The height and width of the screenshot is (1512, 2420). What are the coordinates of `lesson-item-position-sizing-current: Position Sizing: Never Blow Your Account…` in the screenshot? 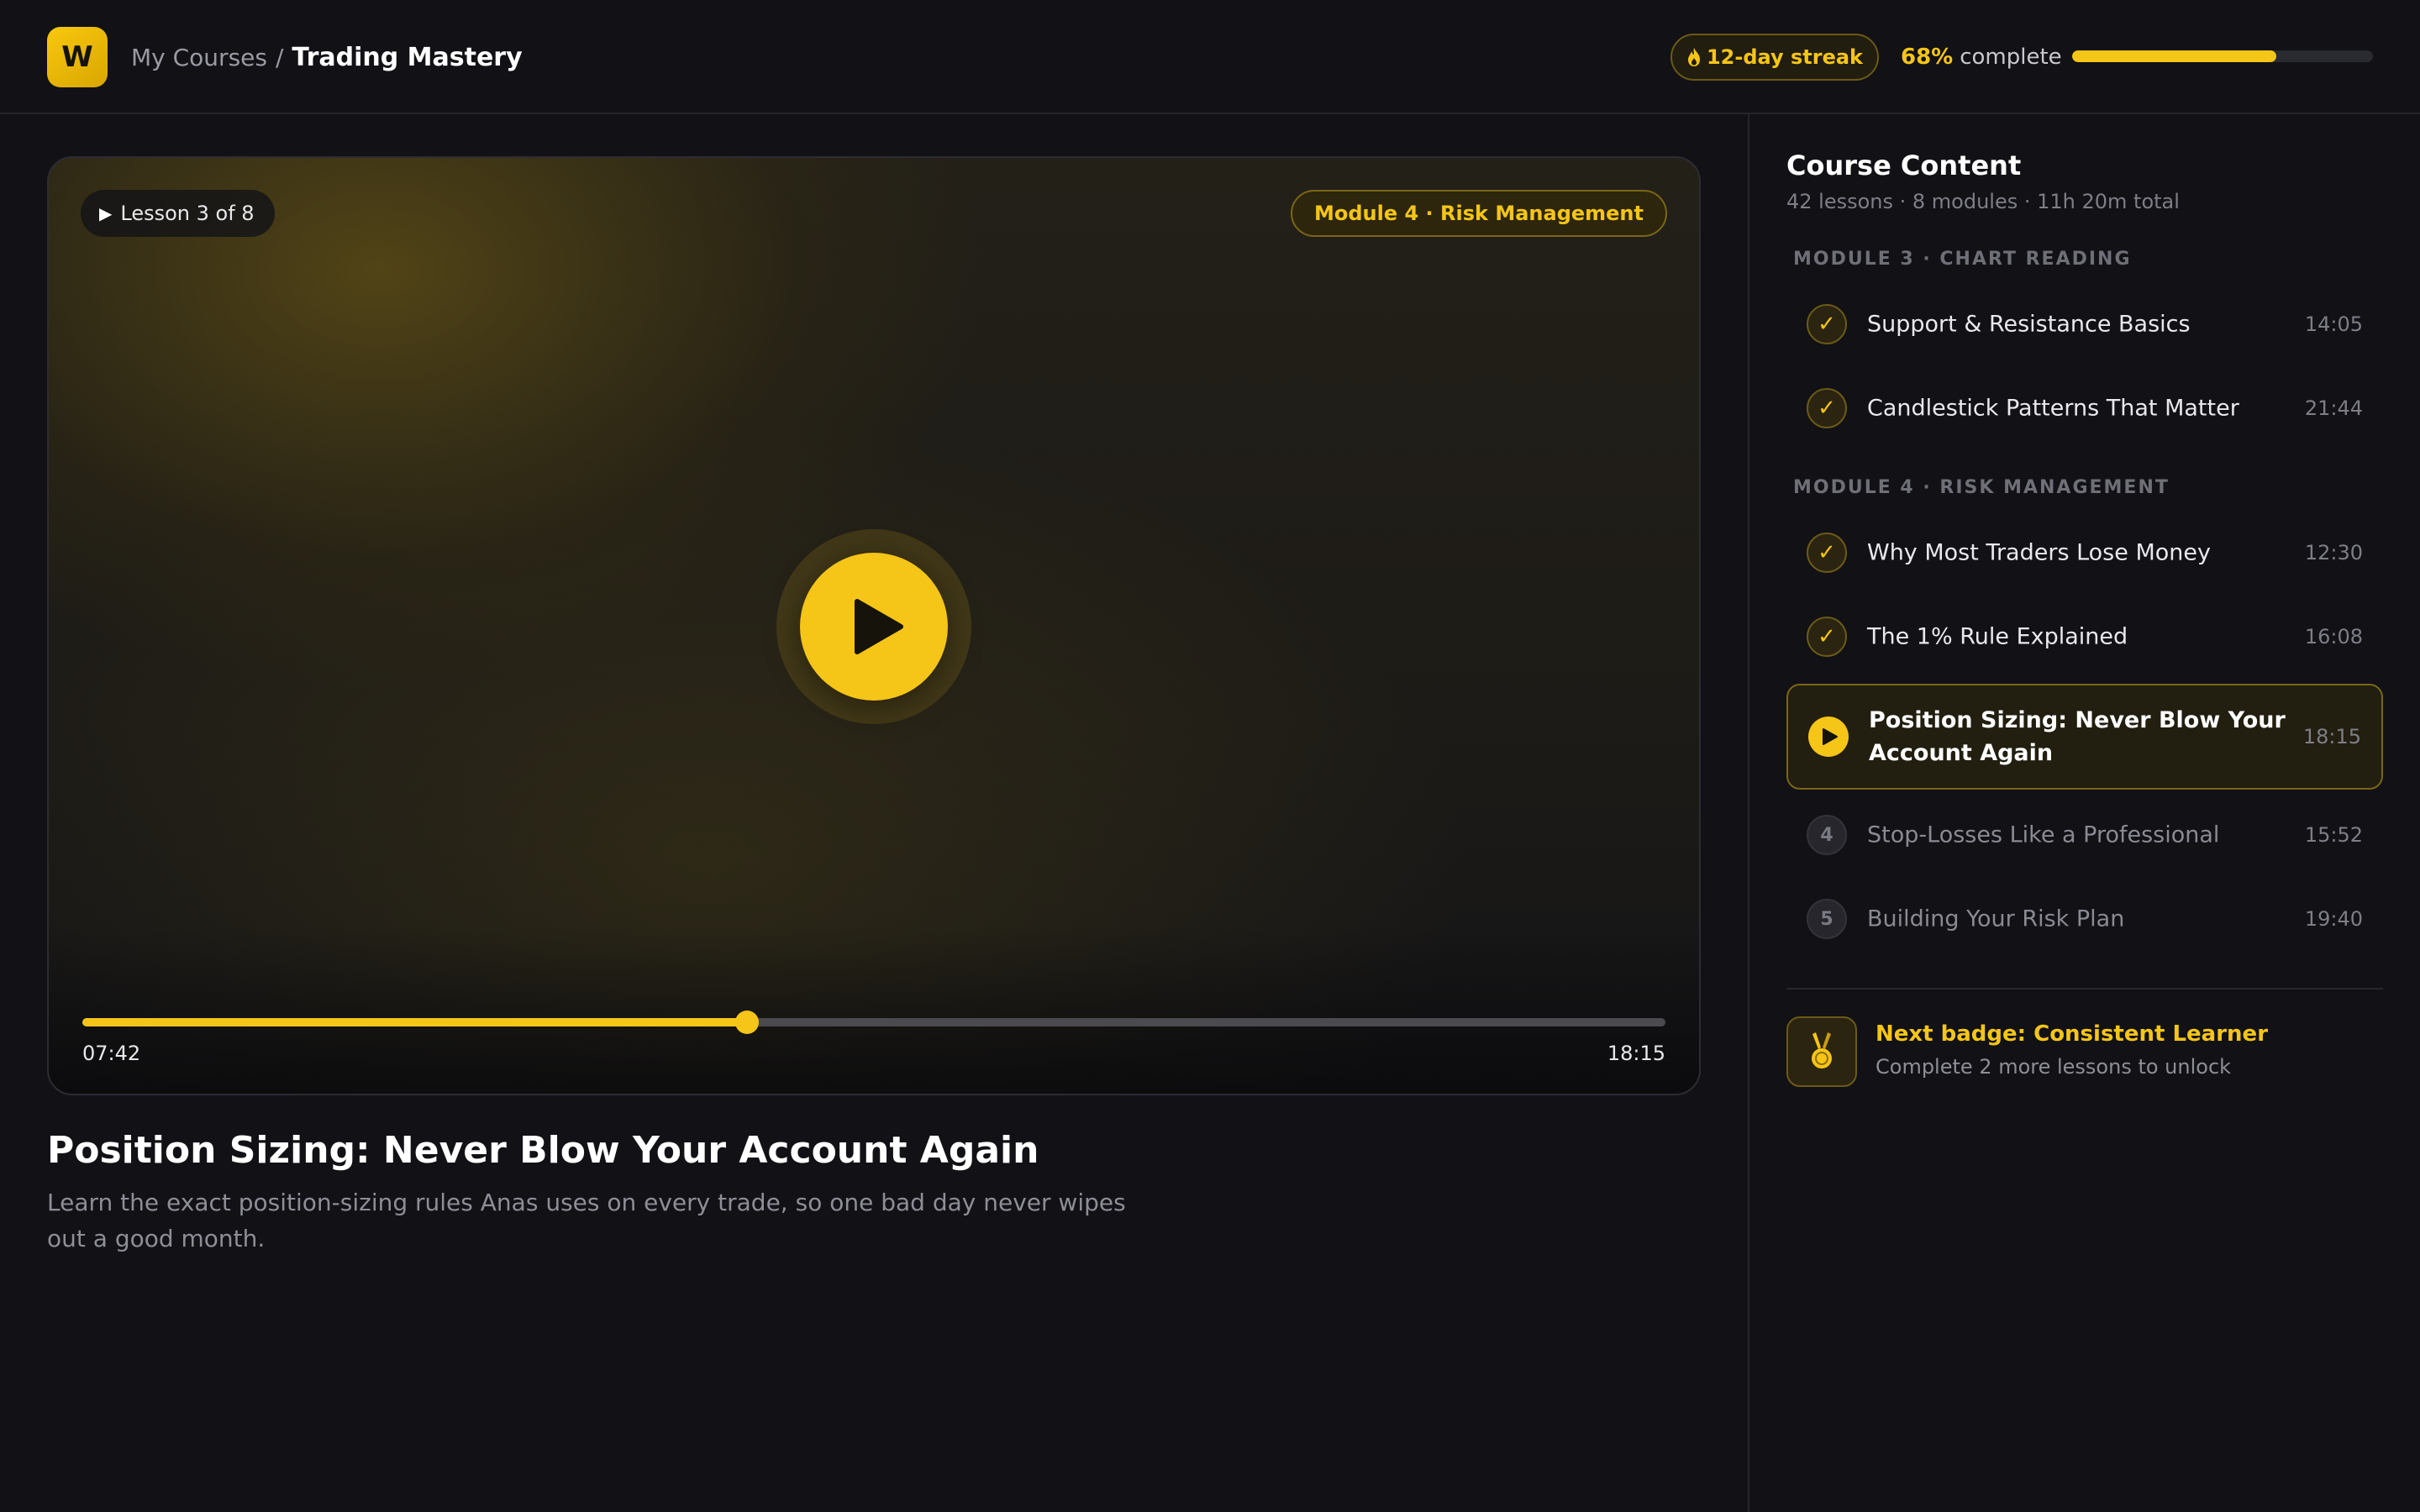 It's located at (2085, 737).